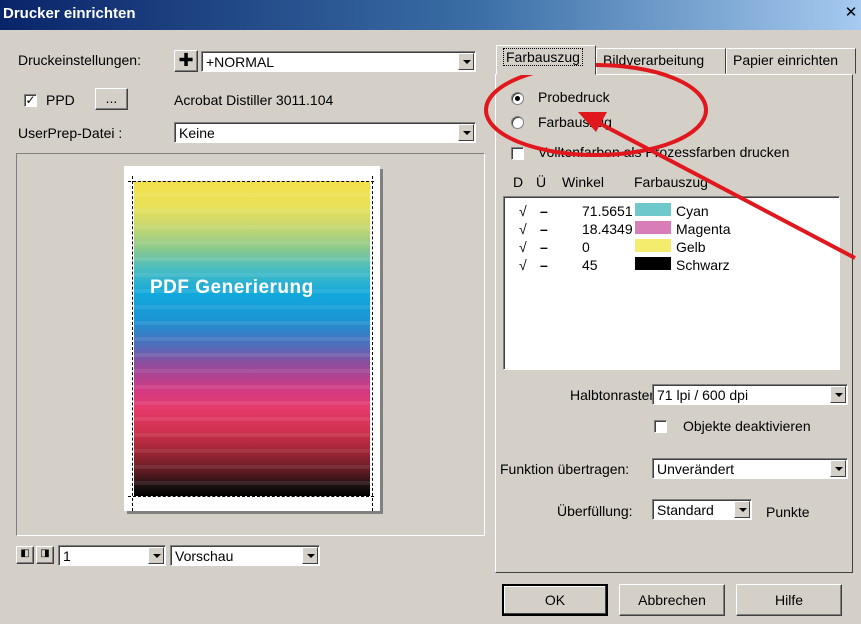  Describe the element at coordinates (653, 263) in the screenshot. I see `swatch-schwarz` at that location.